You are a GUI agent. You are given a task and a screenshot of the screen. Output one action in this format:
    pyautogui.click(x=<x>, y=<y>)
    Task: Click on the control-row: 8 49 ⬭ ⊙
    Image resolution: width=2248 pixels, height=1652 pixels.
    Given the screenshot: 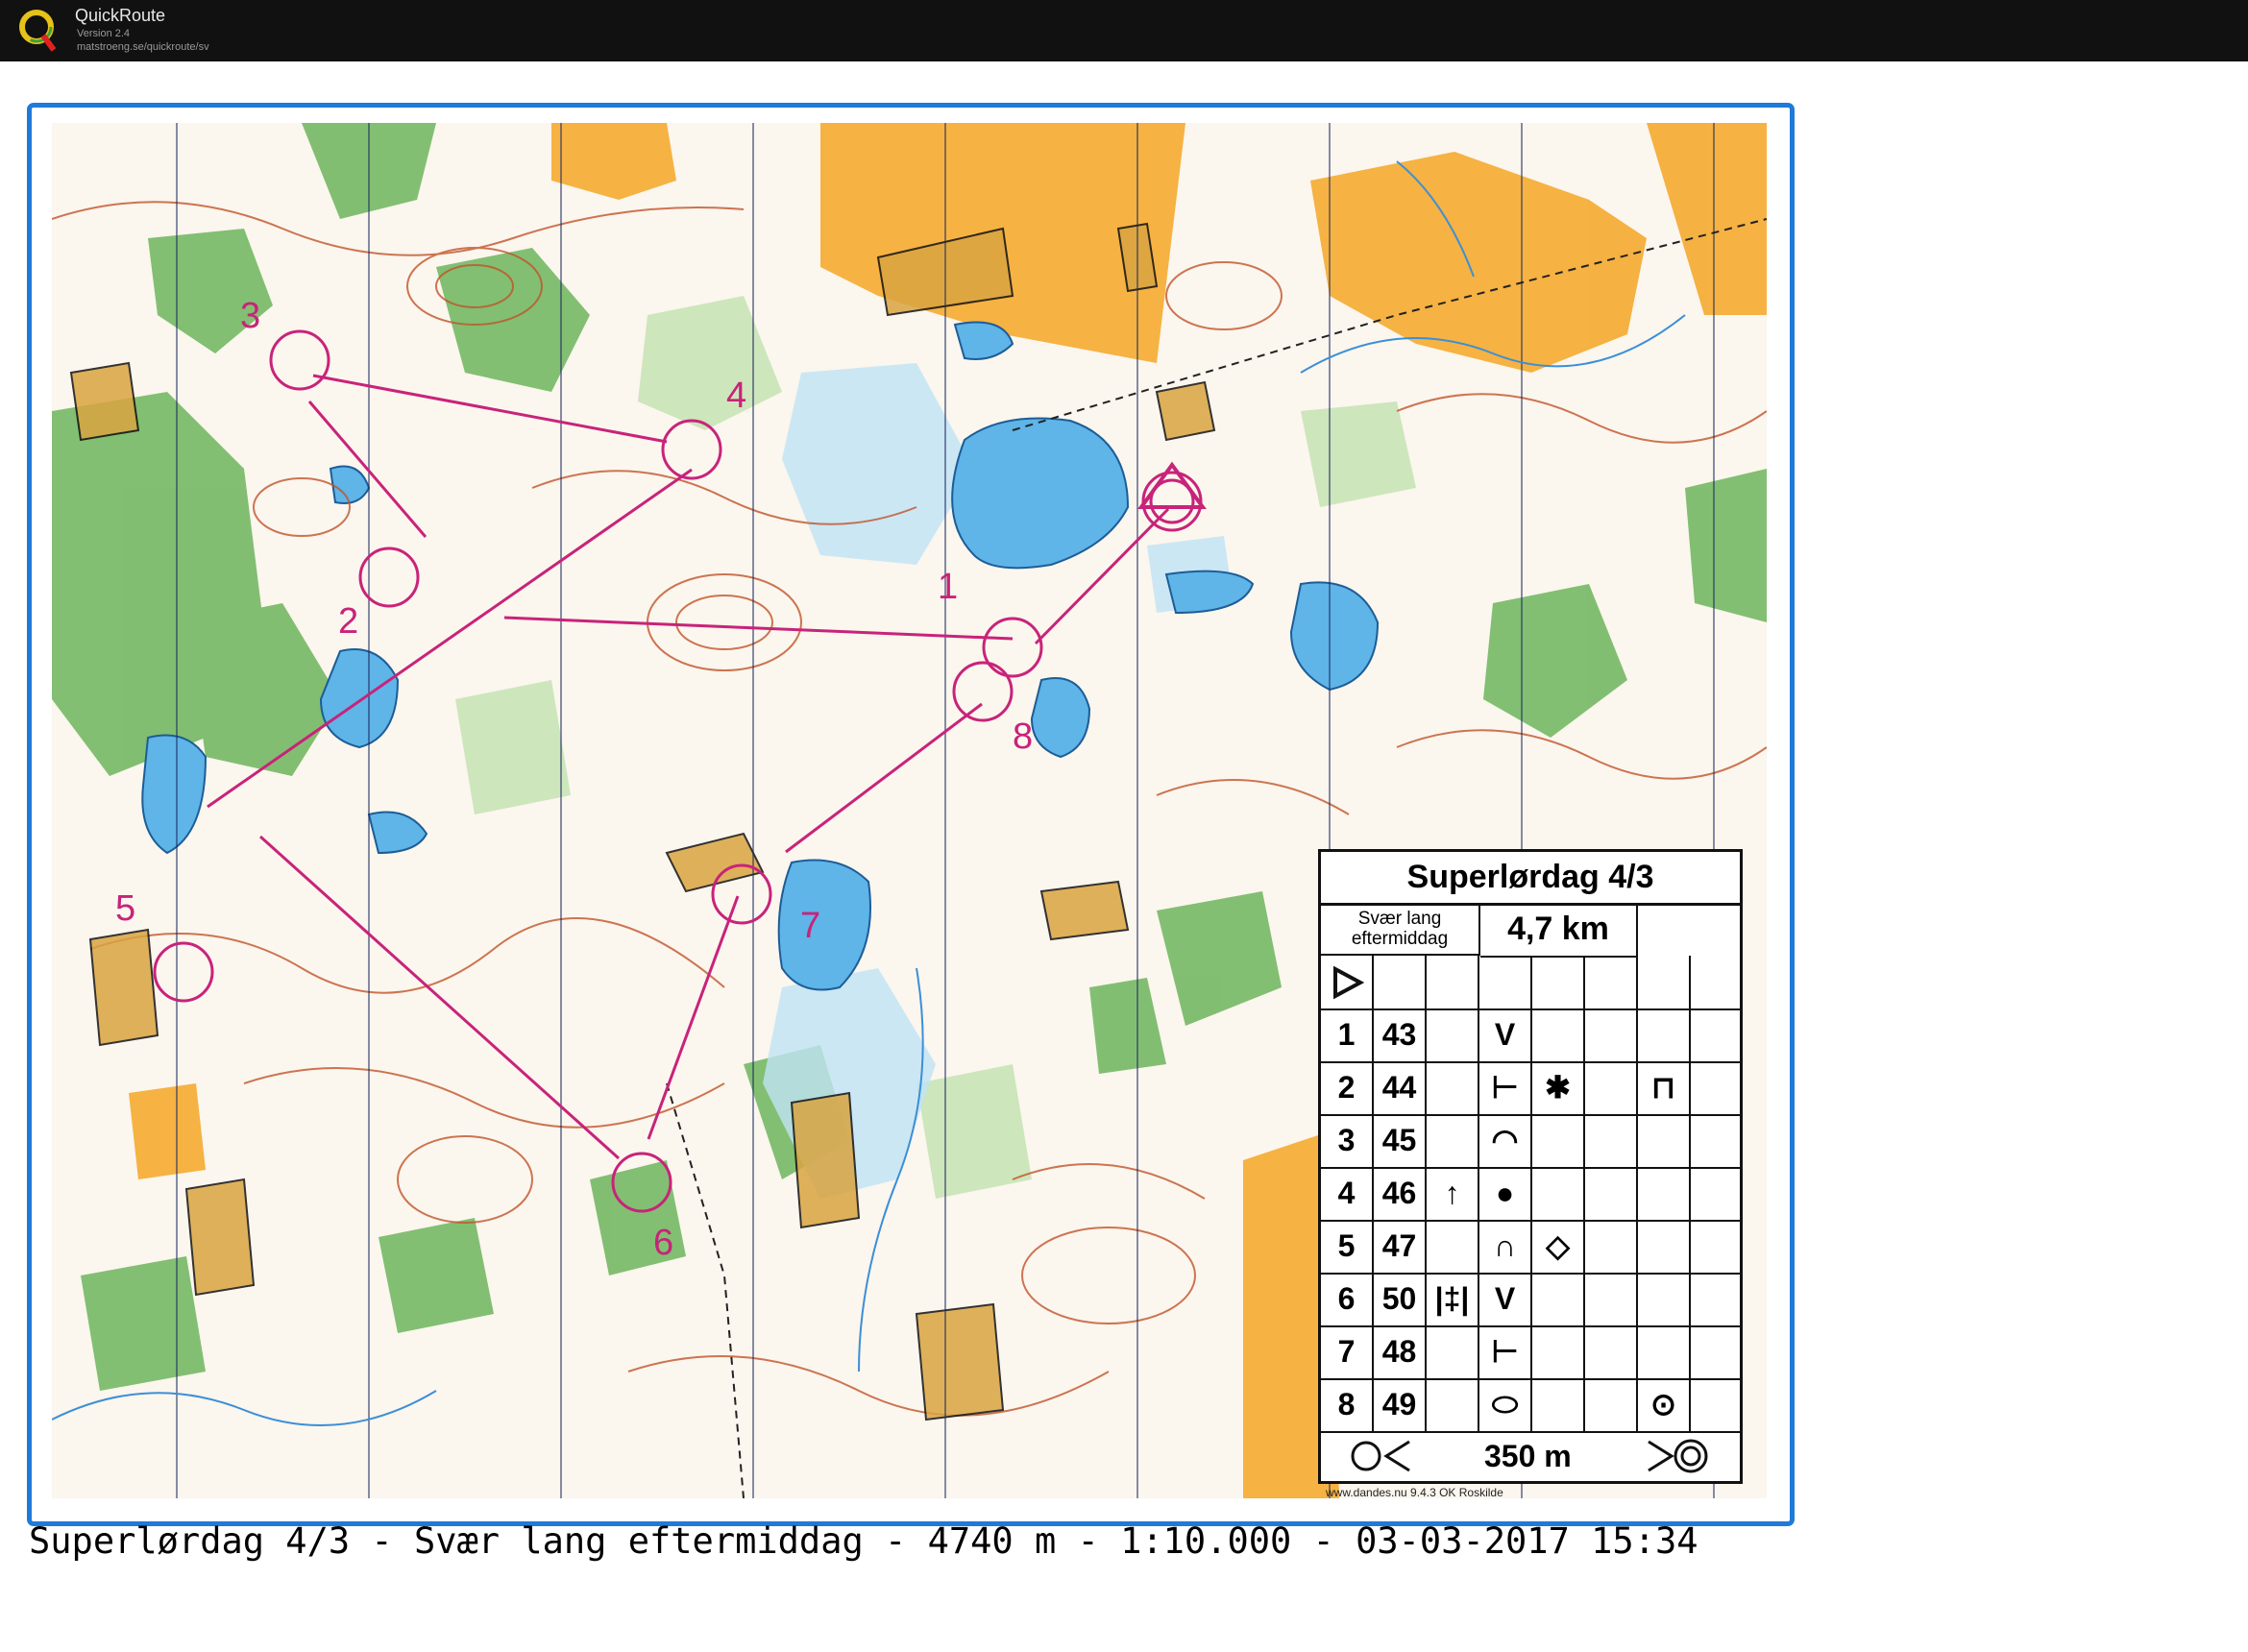 What is the action you would take?
    pyautogui.click(x=1531, y=1405)
    